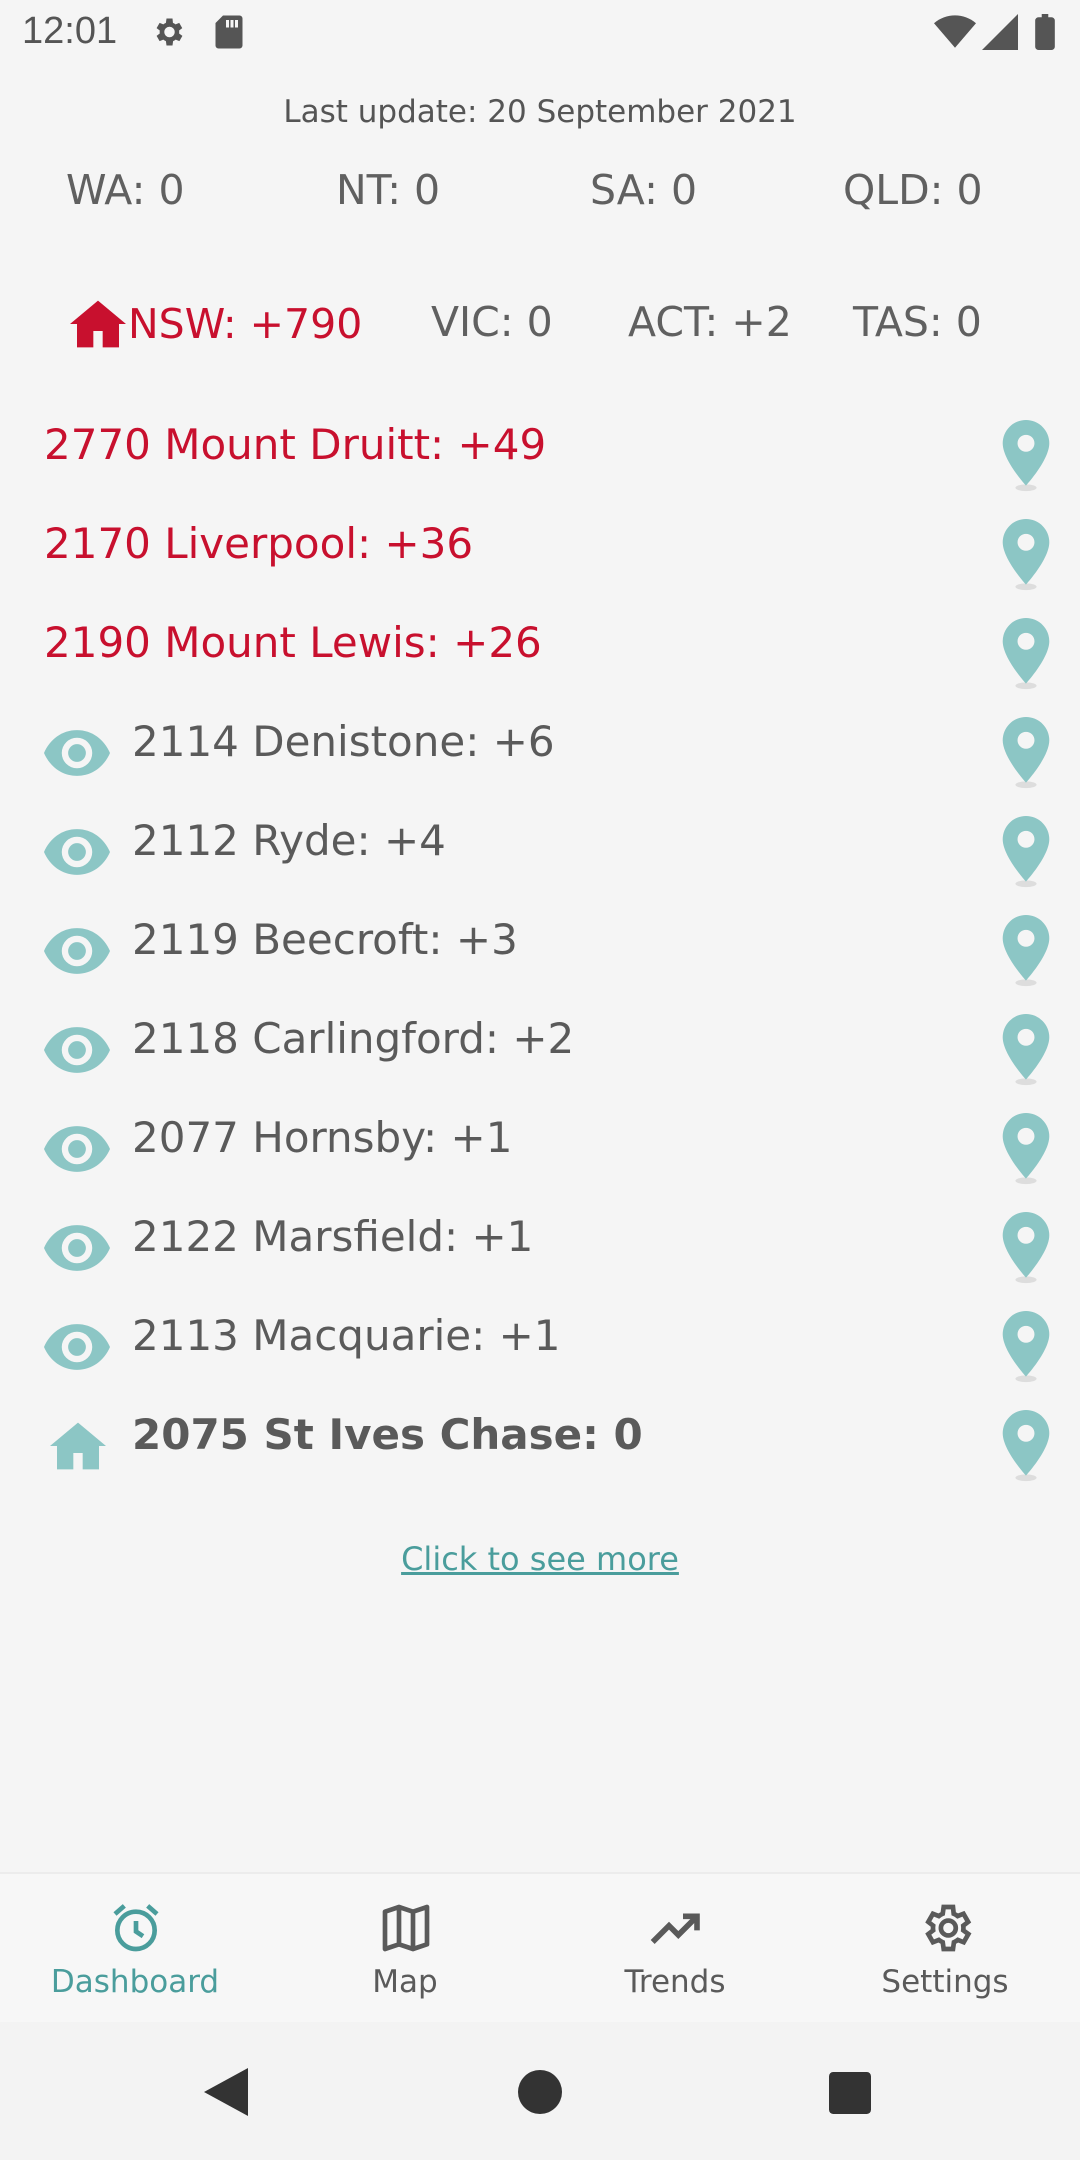  I want to click on signal-icon, so click(1000, 34).